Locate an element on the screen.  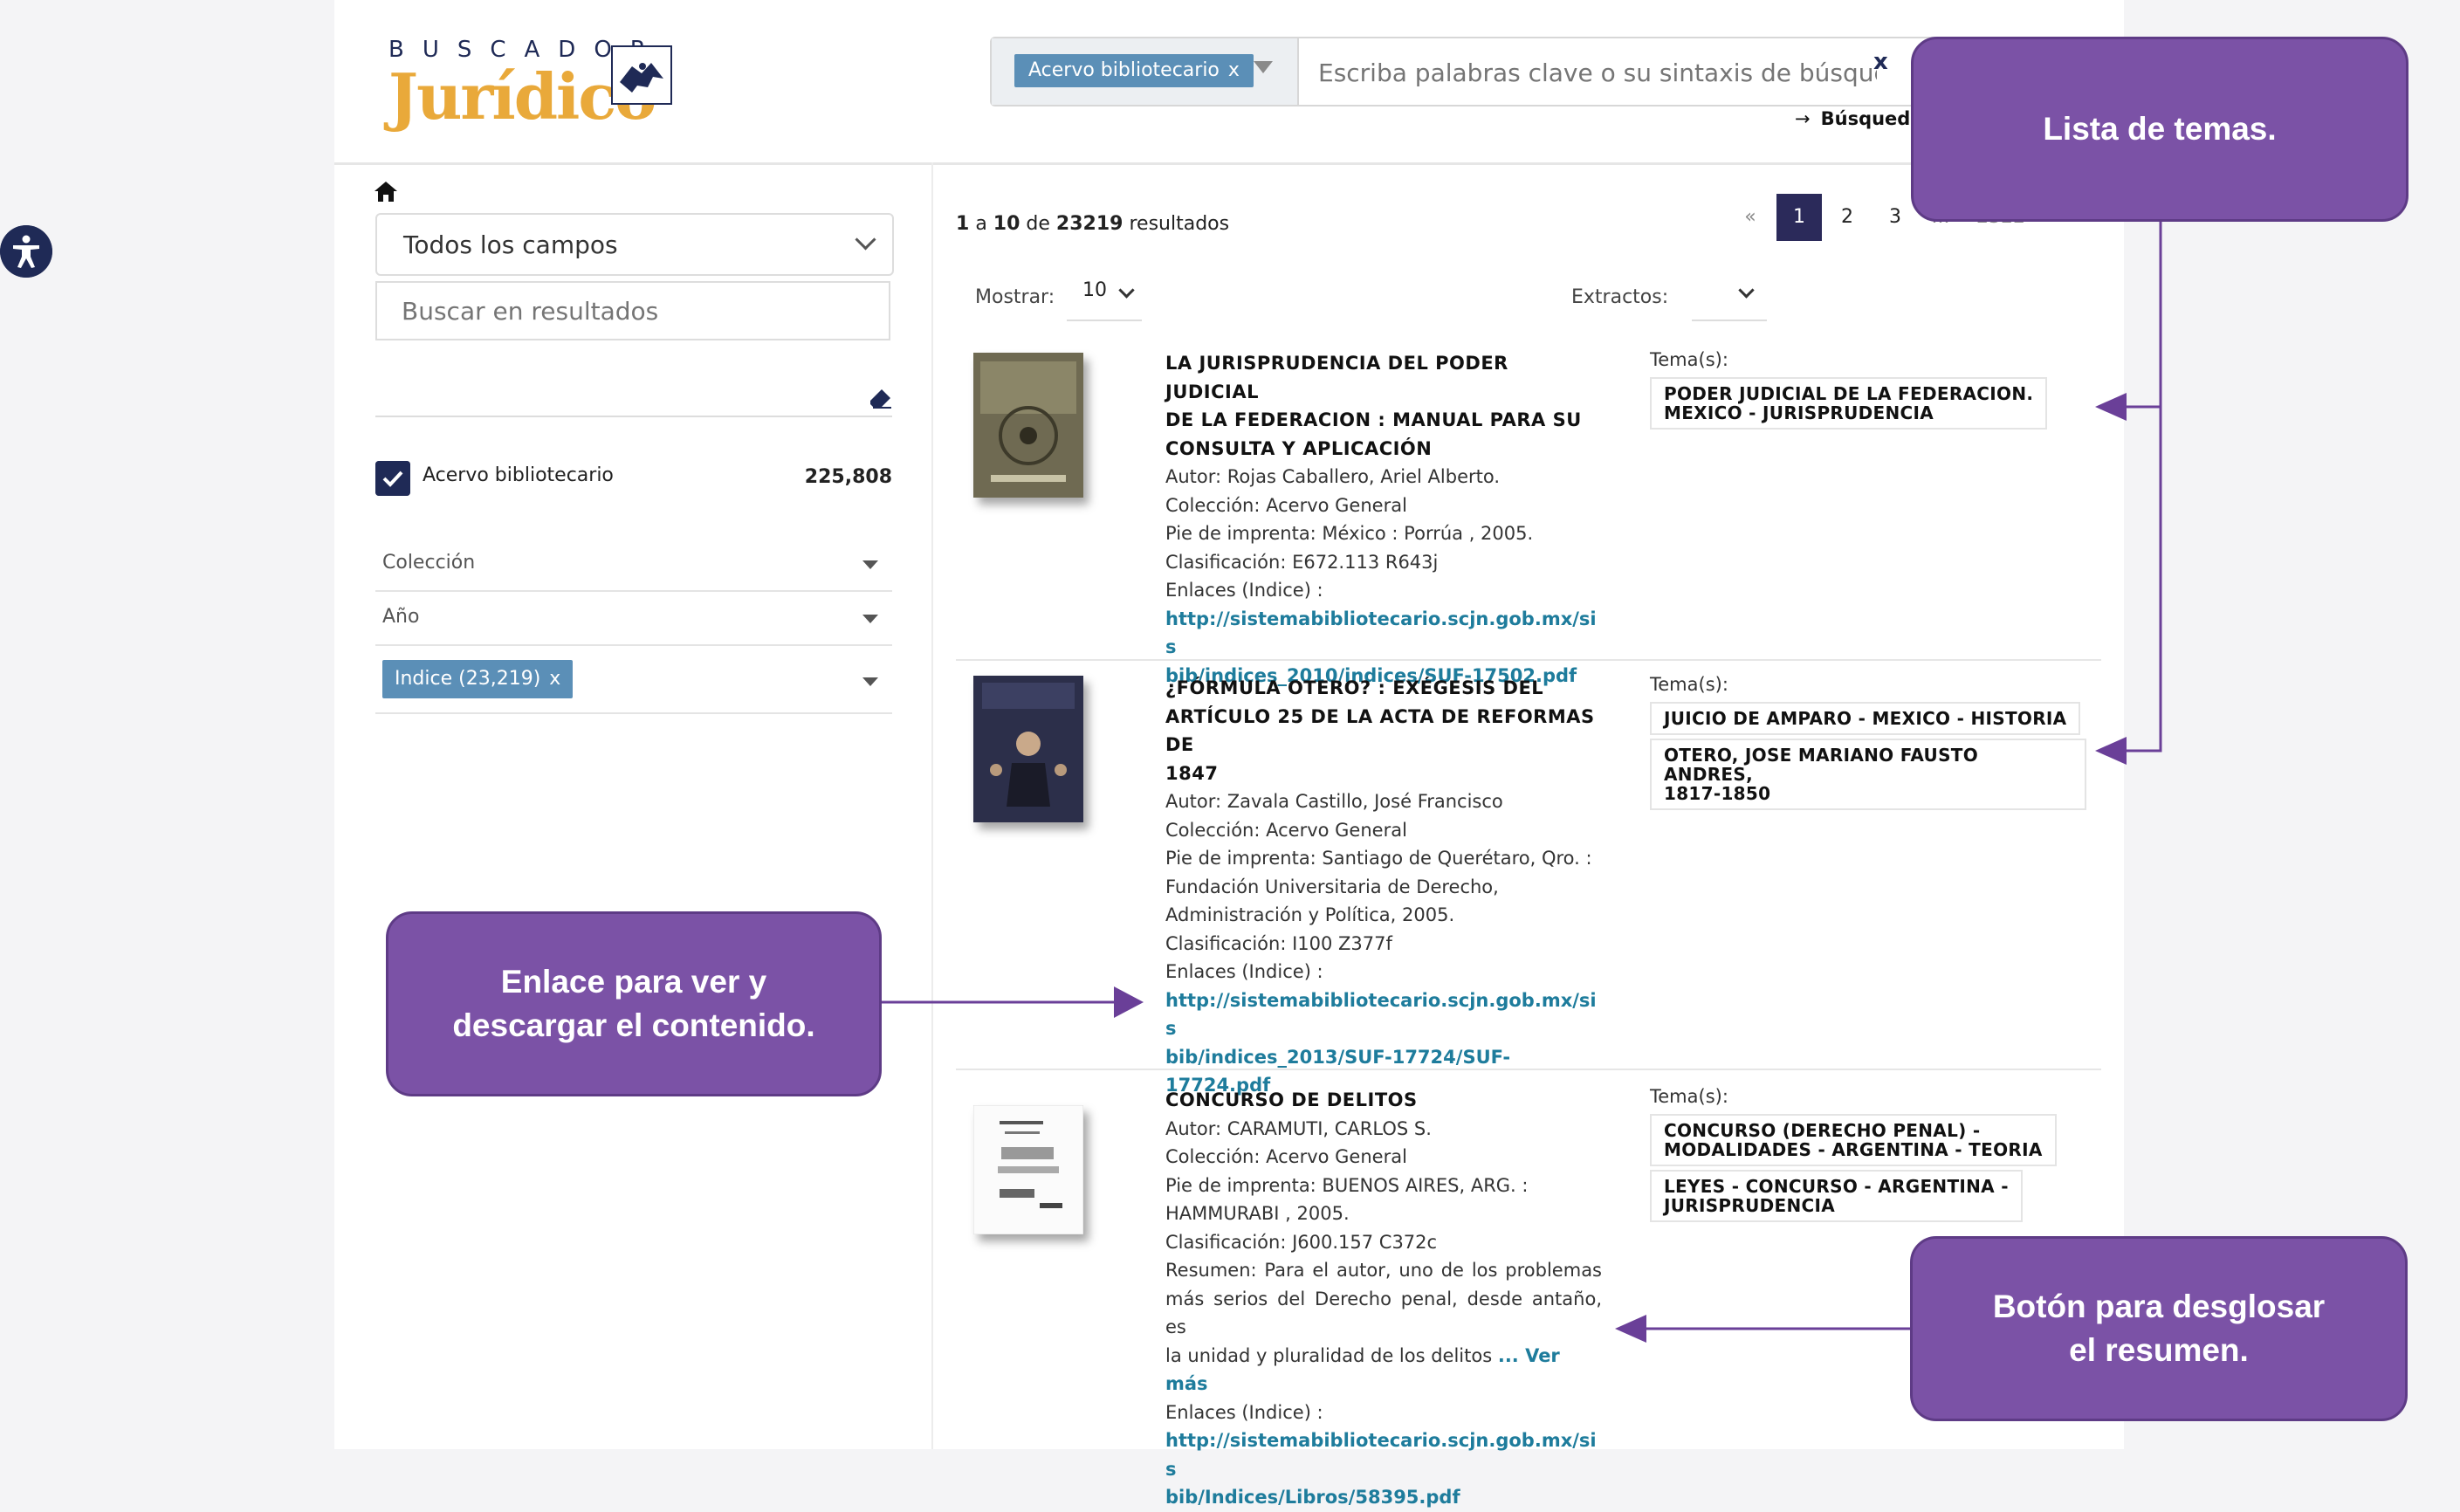
search-bar: Acervo bibliotecario x x is located at coordinates (1493, 72).